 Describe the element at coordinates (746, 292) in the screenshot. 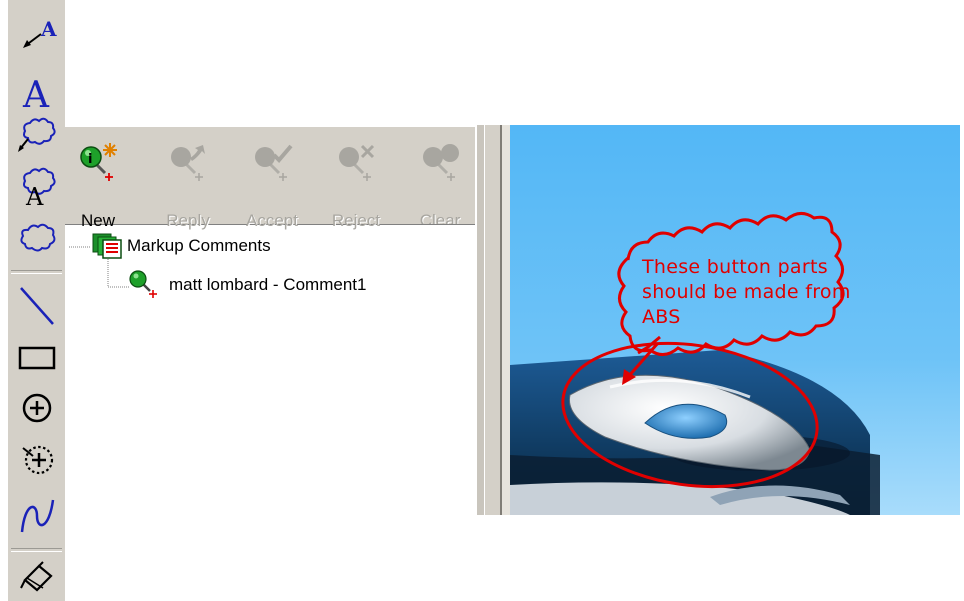

I see `callout-line-2: should be made from` at that location.